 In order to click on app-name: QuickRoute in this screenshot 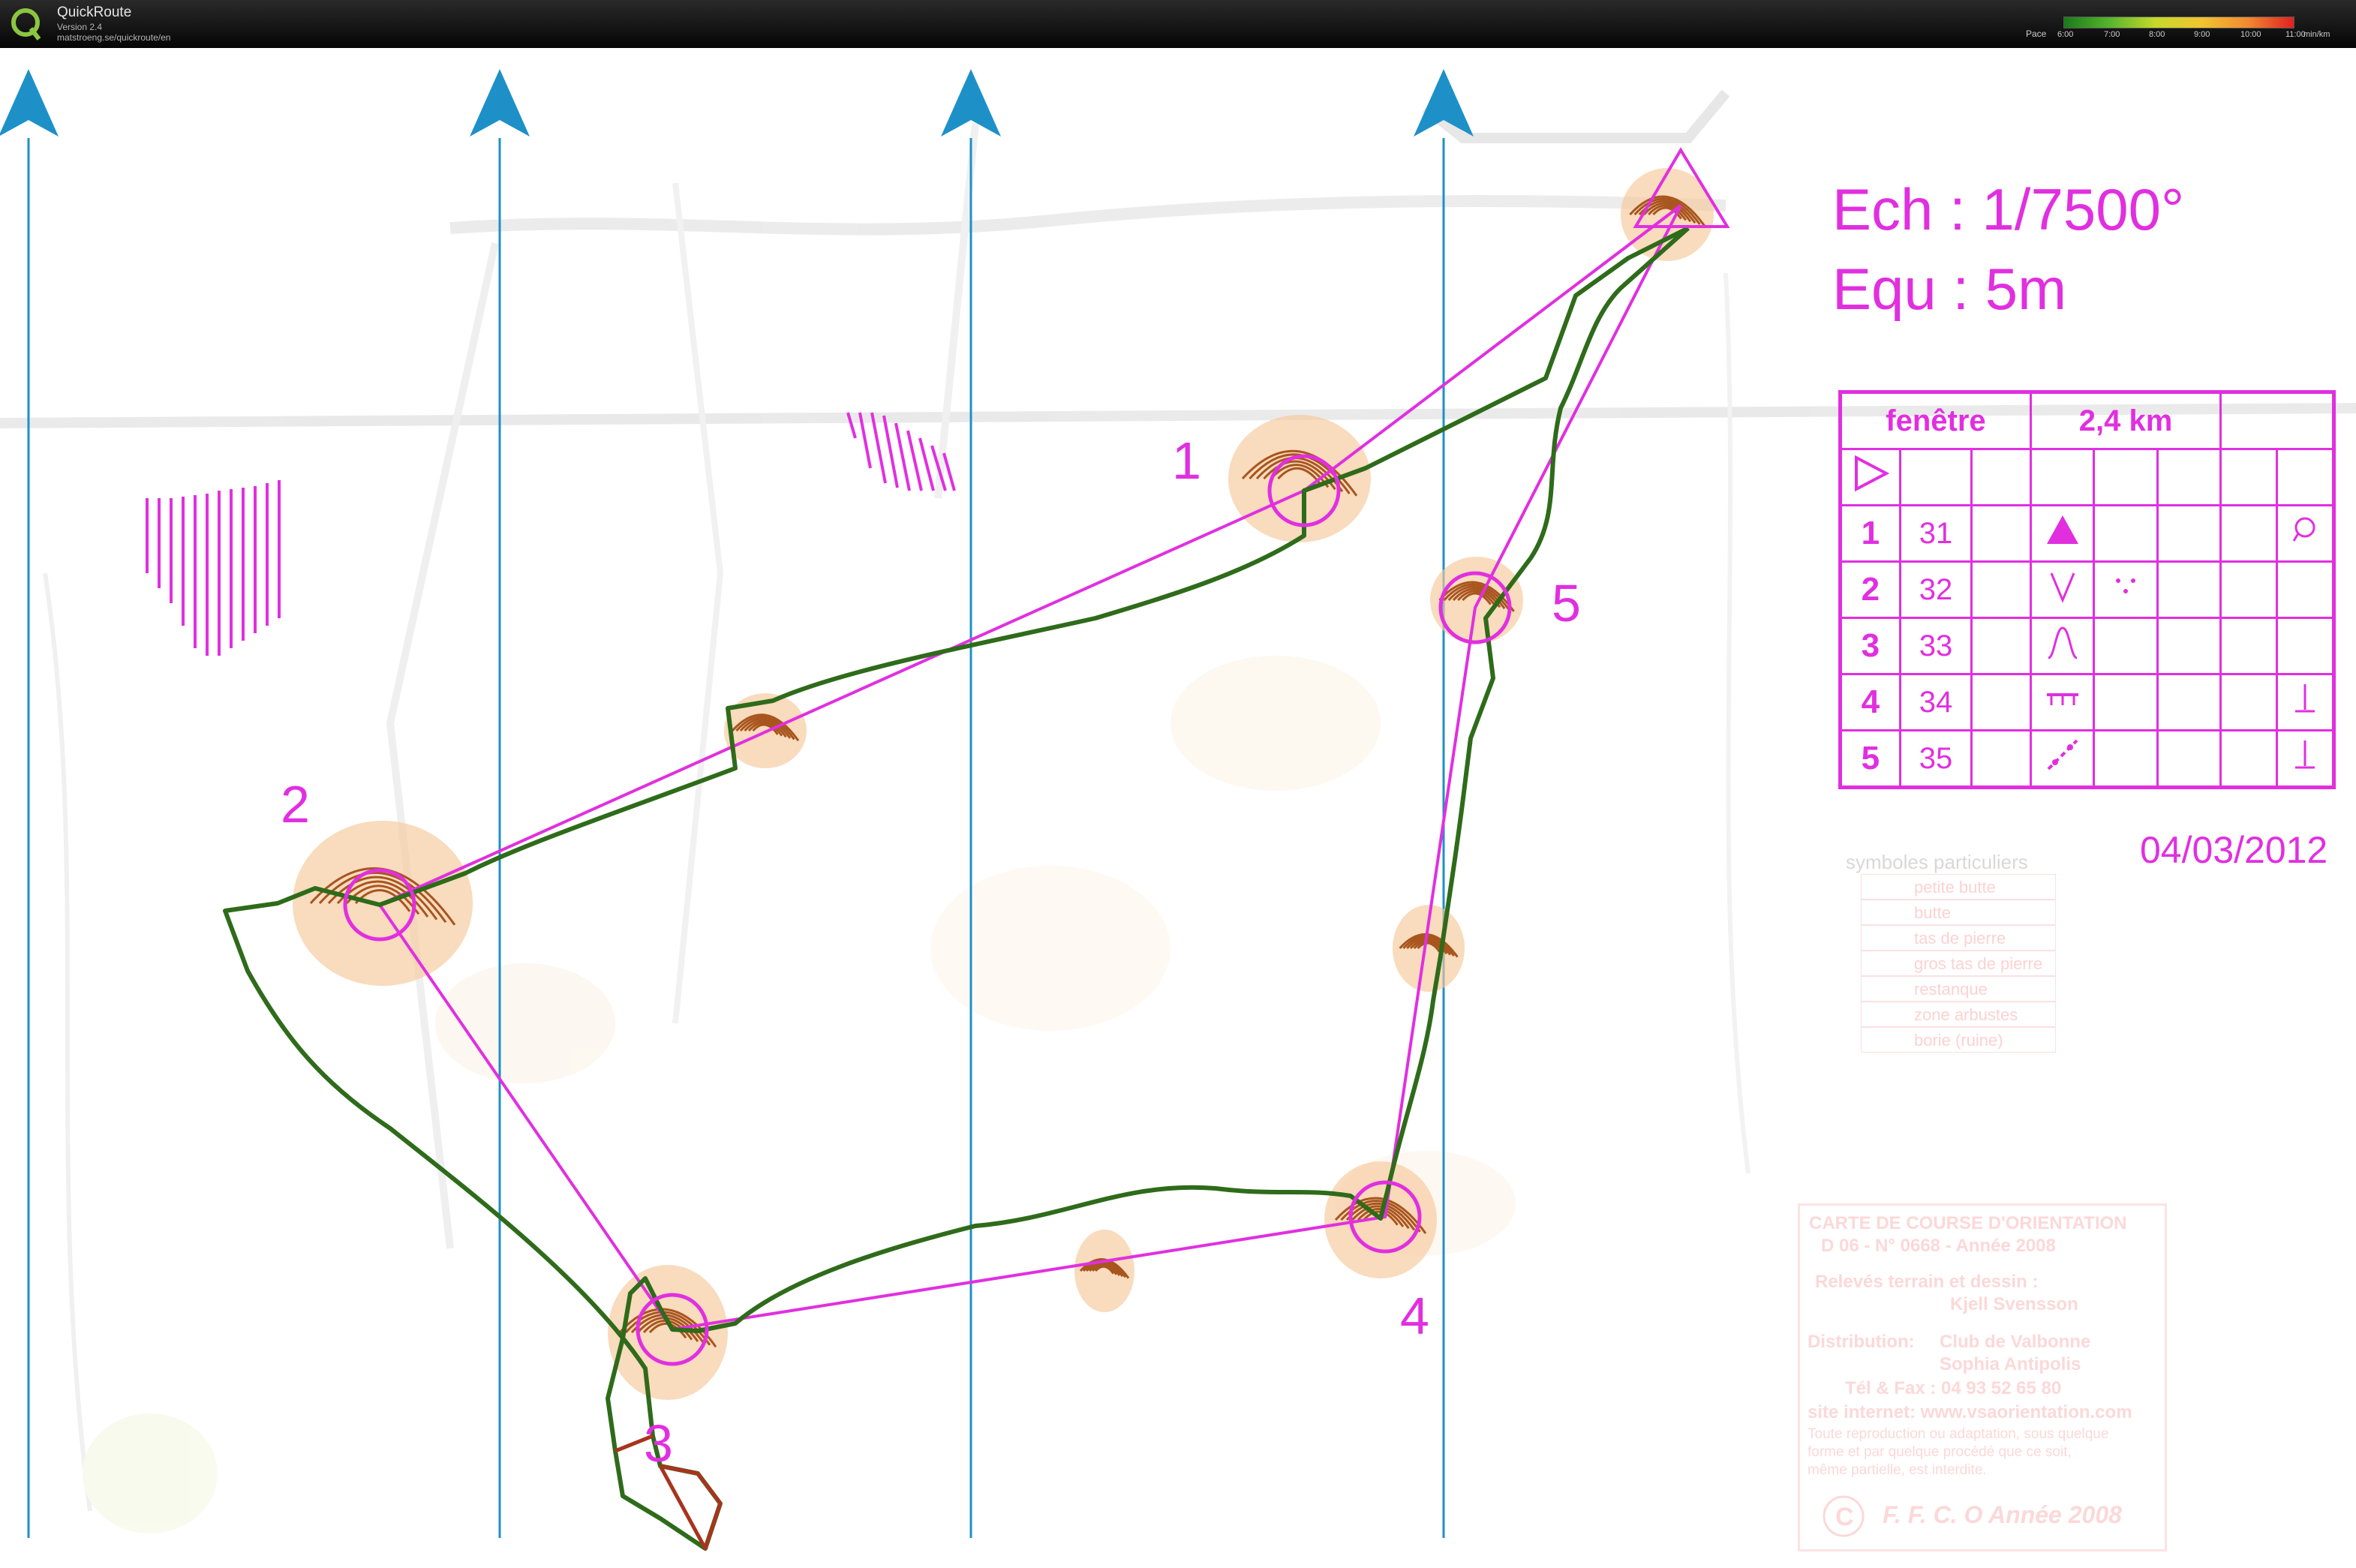, I will do `click(95, 12)`.